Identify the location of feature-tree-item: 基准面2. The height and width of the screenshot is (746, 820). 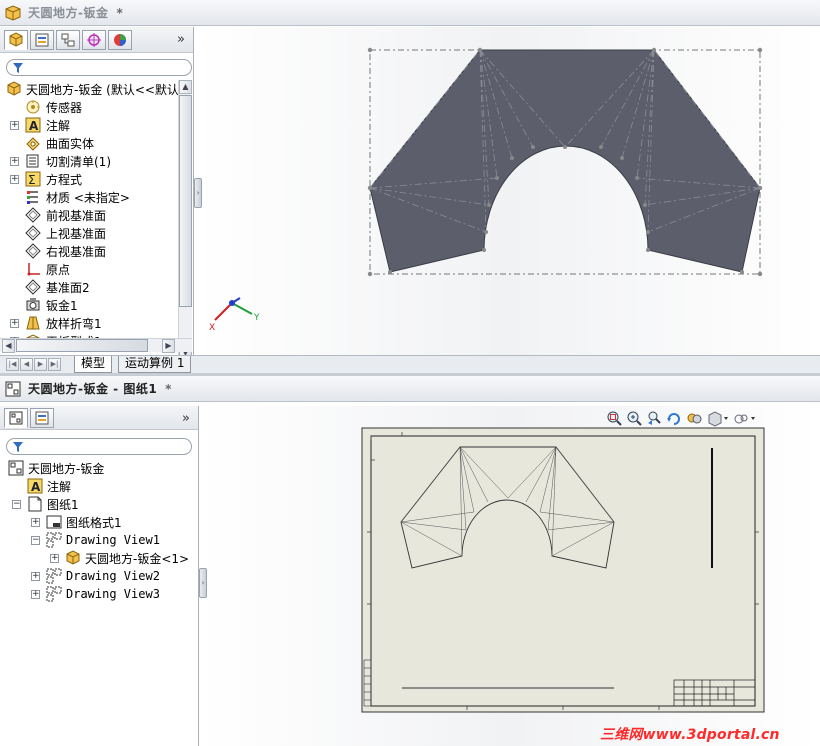
(89, 287).